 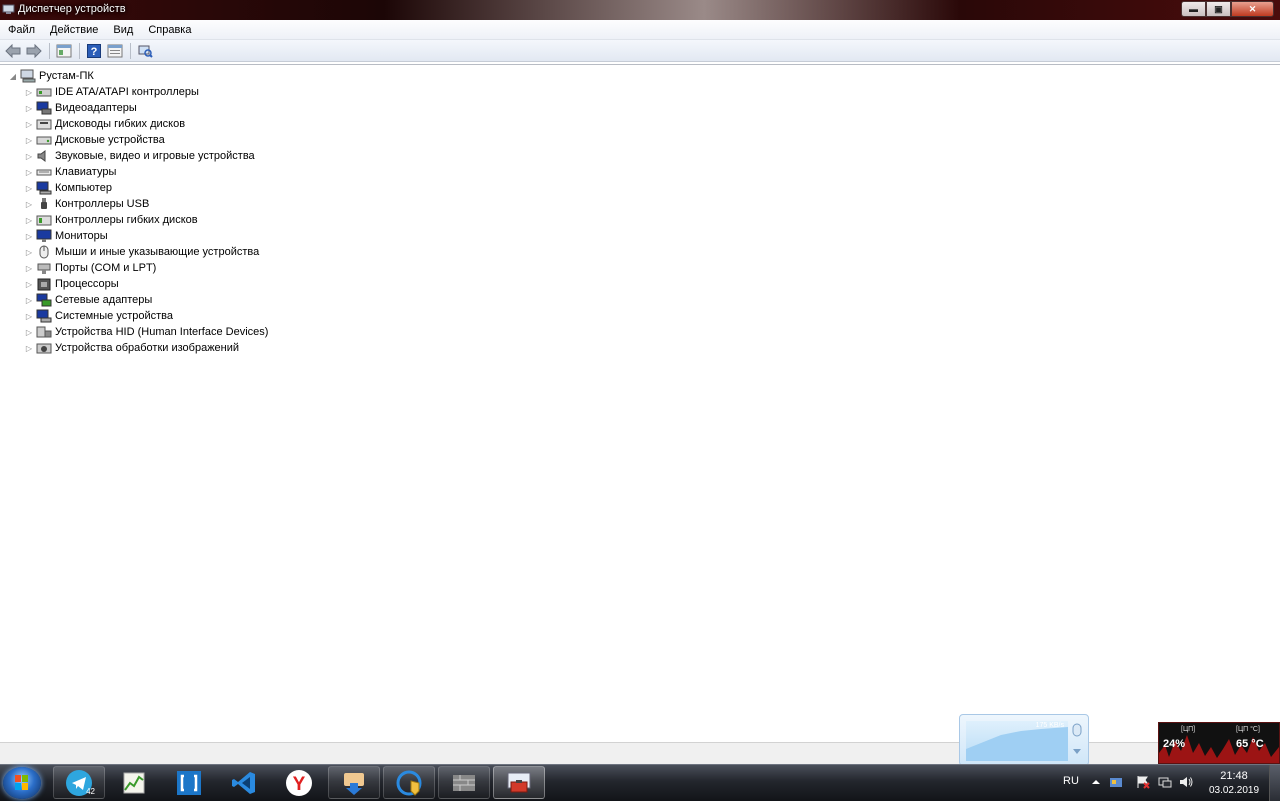 I want to click on tray-app-icon, so click(x=1116, y=782).